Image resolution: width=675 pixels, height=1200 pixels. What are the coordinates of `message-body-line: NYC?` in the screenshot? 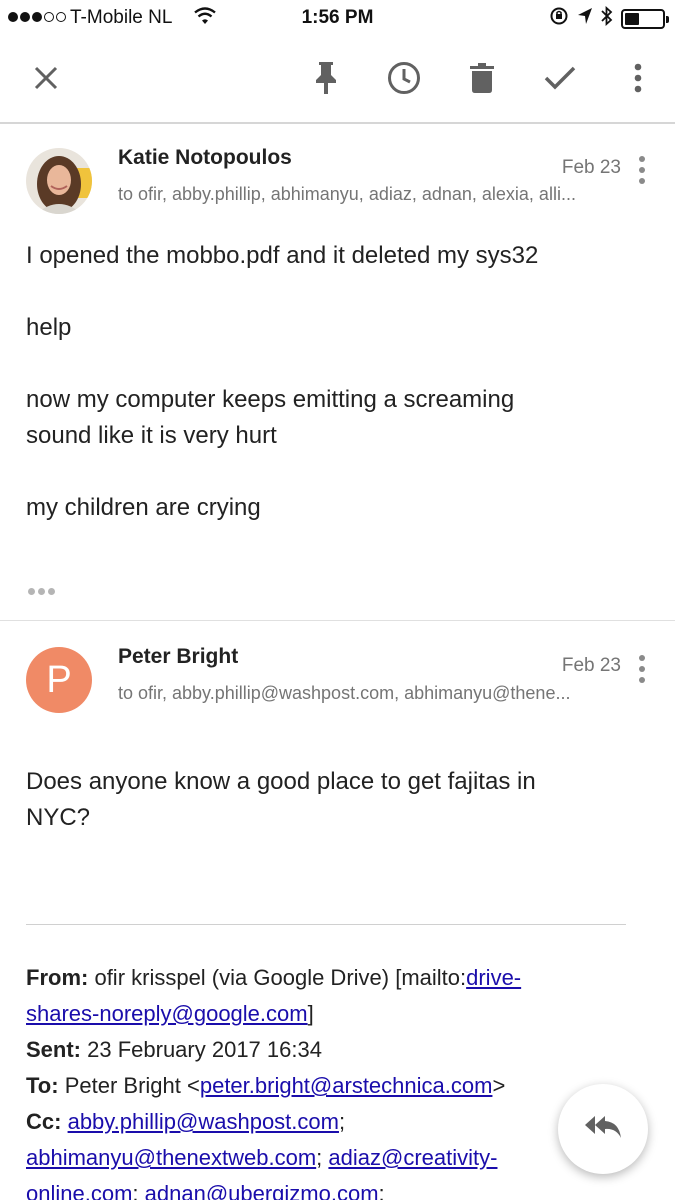 It's located at (58, 817).